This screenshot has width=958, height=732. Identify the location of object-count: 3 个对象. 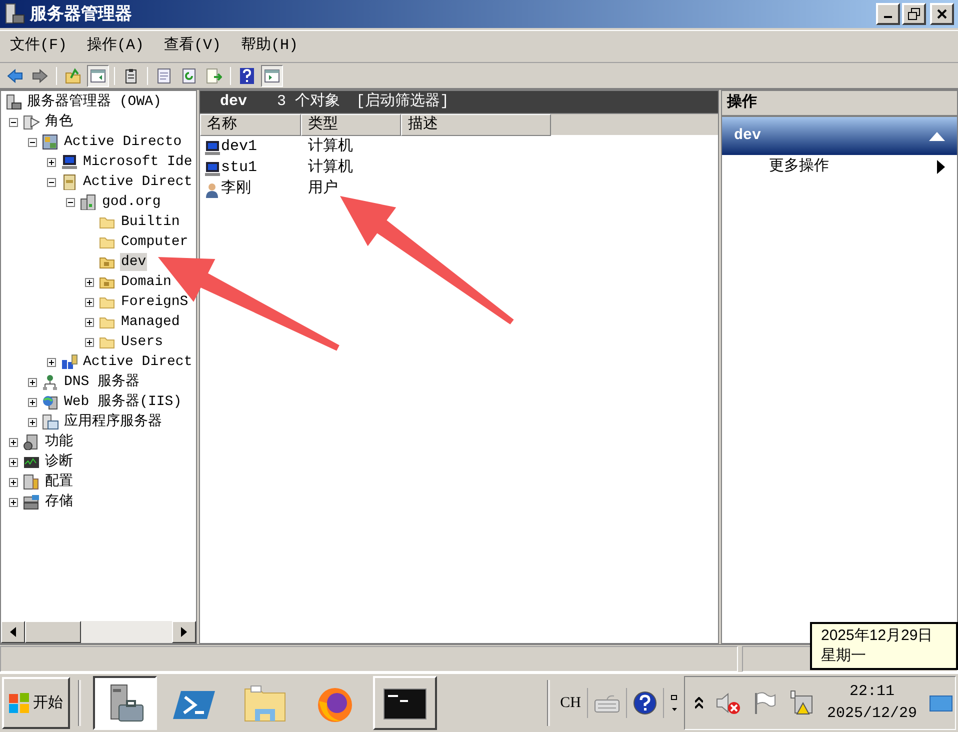
(308, 102).